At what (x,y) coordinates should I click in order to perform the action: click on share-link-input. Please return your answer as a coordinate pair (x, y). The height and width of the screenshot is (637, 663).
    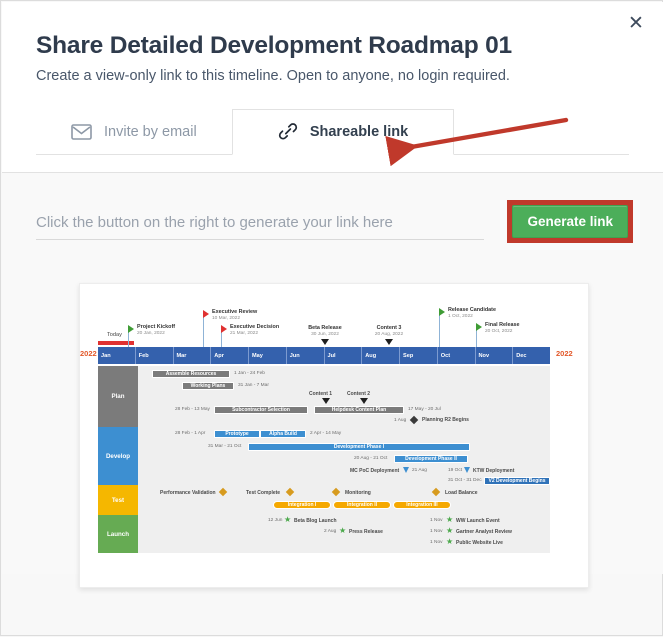
    Looking at the image, I should click on (260, 222).